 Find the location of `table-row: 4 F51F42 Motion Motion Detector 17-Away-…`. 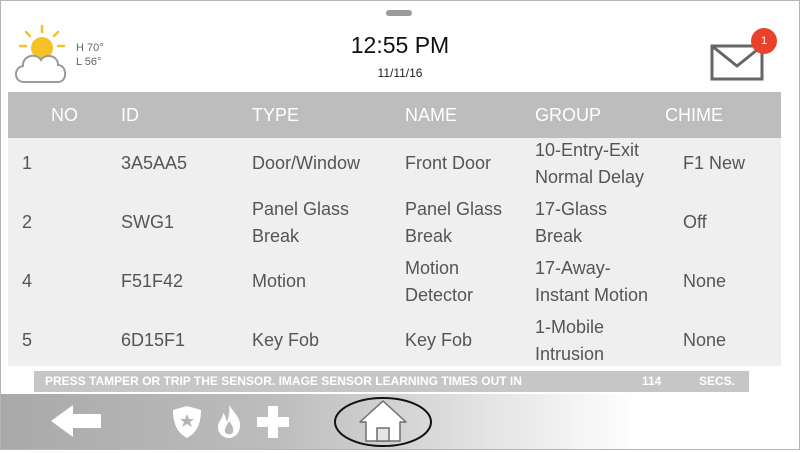

table-row: 4 F51F42 Motion Motion Detector 17-Away-… is located at coordinates (394, 281).